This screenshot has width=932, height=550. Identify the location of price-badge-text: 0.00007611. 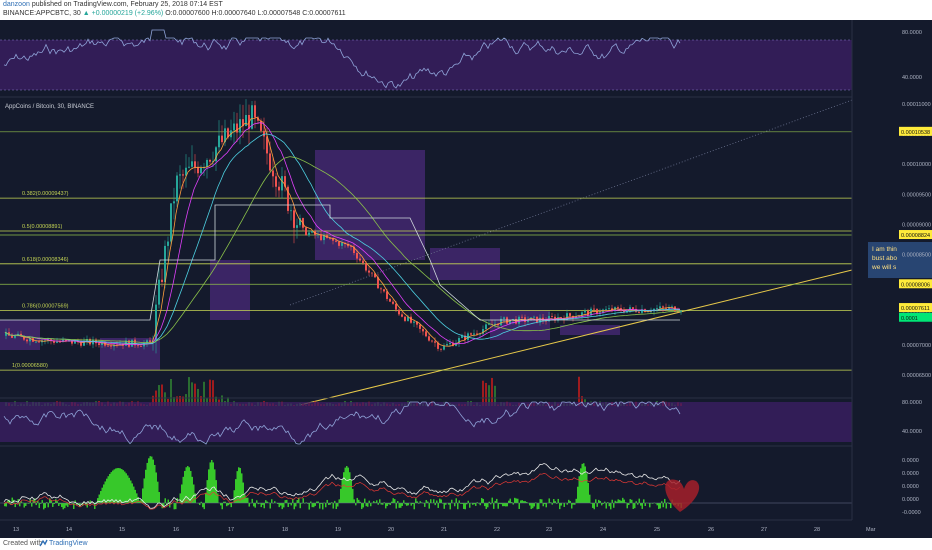
(915, 309).